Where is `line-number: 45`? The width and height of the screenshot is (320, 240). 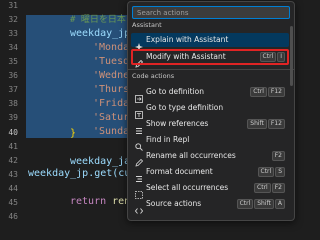
line-number: 45 is located at coordinates (13, 202).